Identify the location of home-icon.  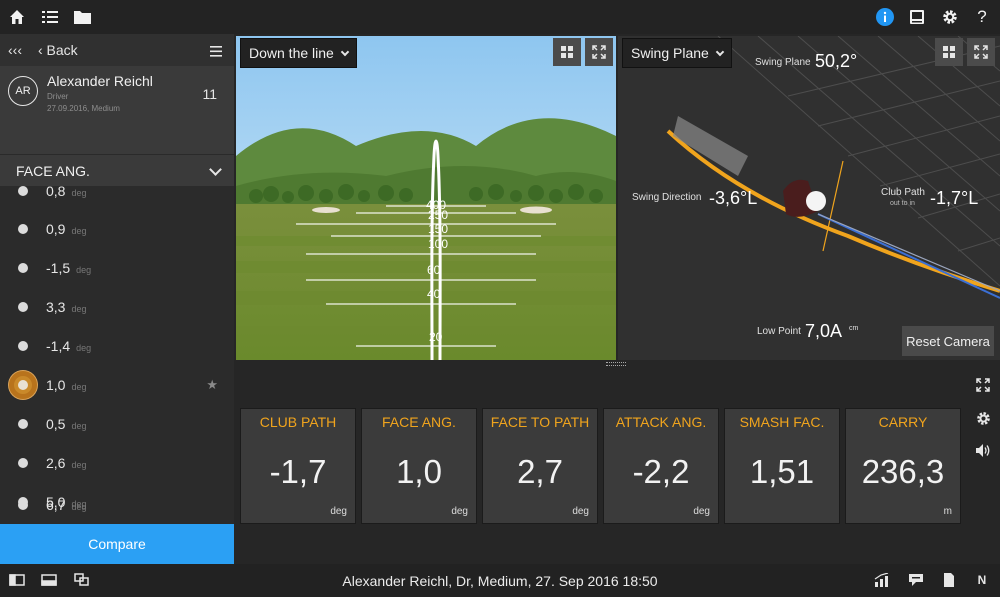
(17, 17).